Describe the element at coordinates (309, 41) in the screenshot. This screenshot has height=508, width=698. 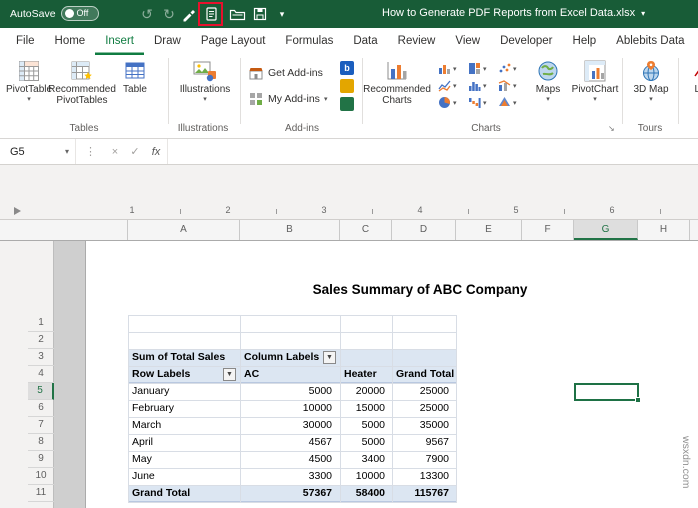
I see `tab-formulas: Formulas` at that location.